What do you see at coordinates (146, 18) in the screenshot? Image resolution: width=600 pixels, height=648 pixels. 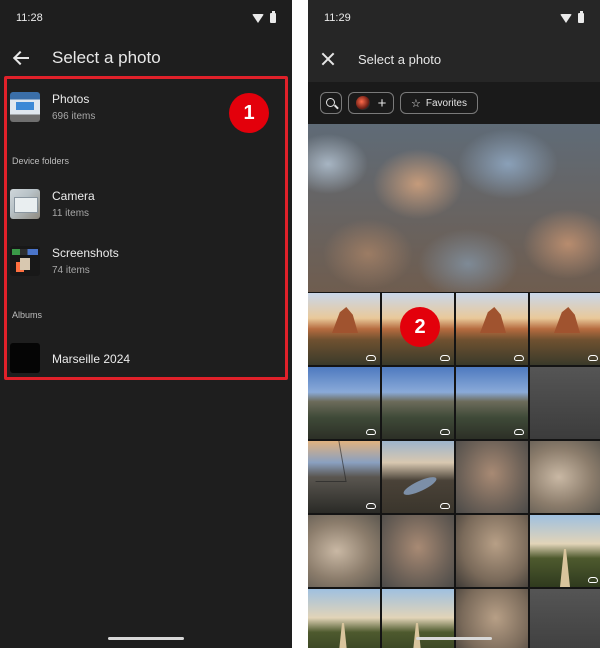 I see `status-bar: 11:28` at bounding box center [146, 18].